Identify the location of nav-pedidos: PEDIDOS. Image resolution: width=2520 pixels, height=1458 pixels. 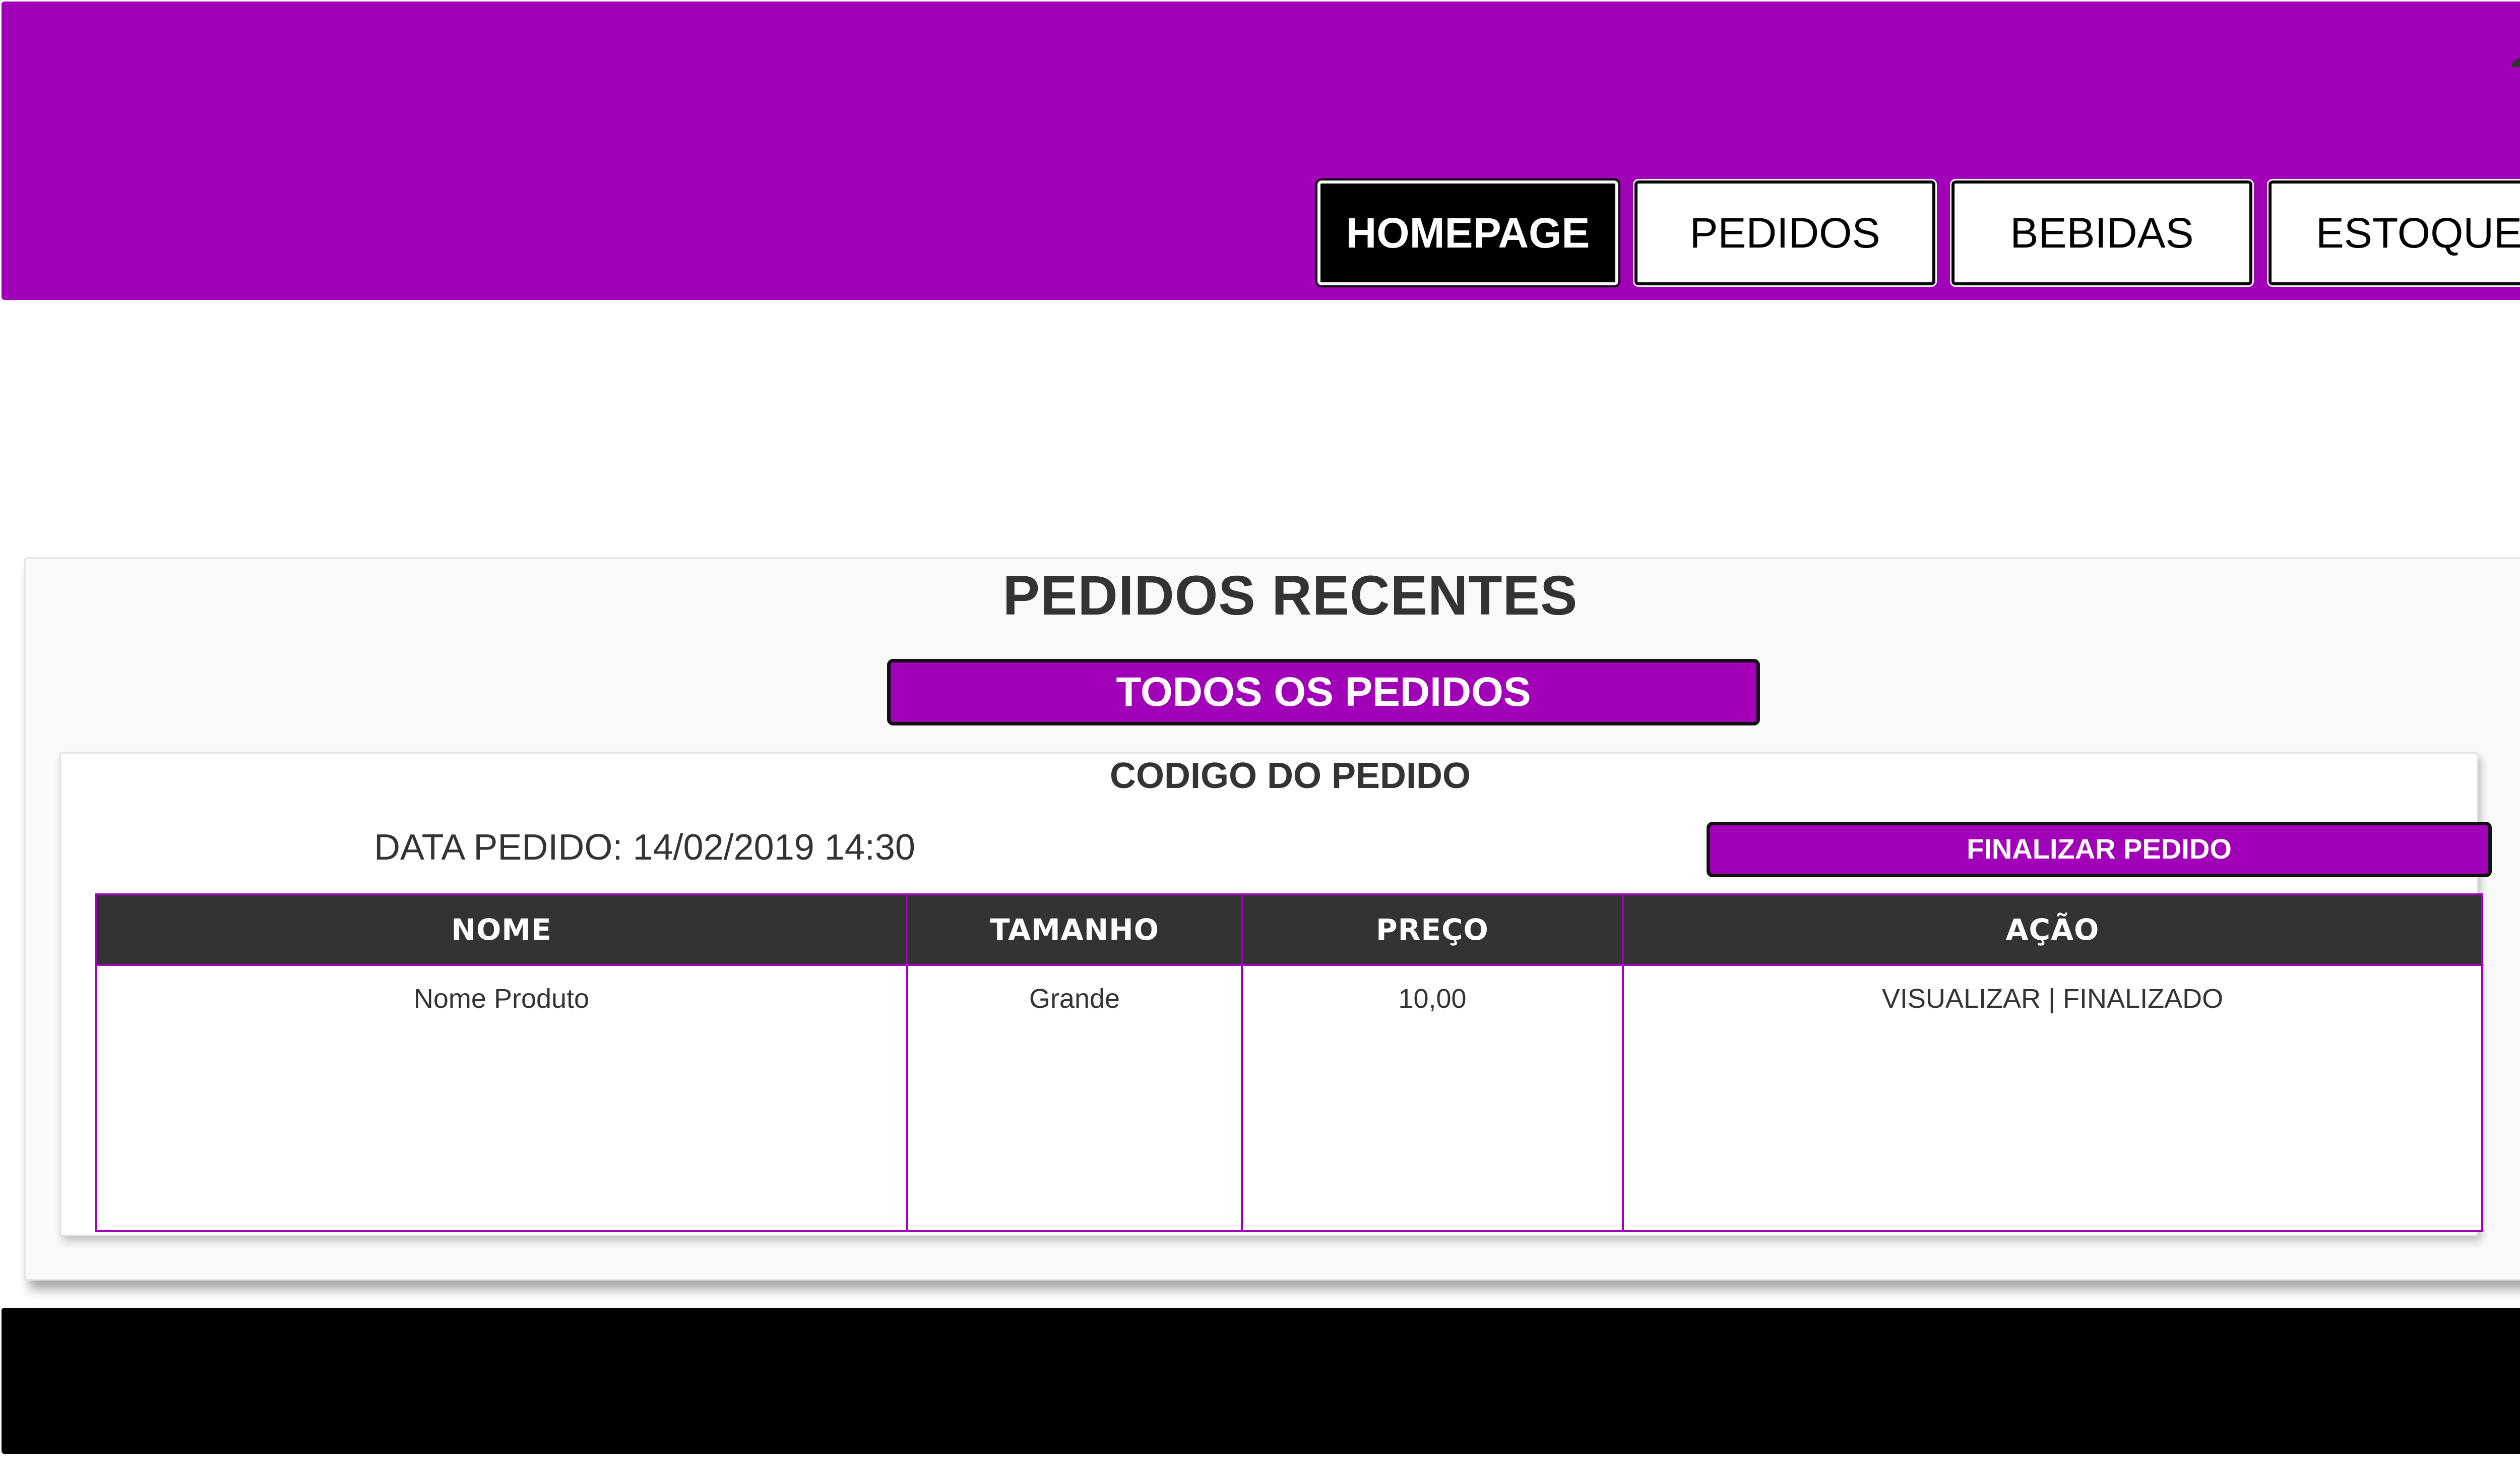
(1785, 233).